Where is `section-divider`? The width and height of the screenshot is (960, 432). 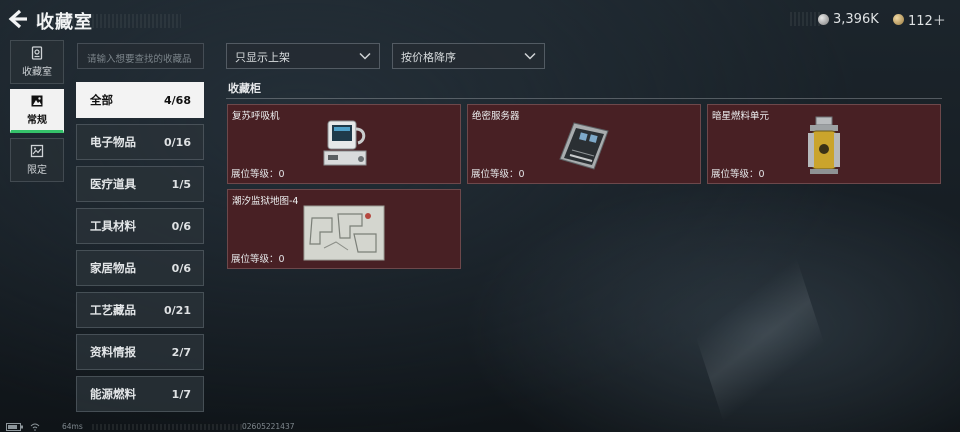 section-divider is located at coordinates (584, 98).